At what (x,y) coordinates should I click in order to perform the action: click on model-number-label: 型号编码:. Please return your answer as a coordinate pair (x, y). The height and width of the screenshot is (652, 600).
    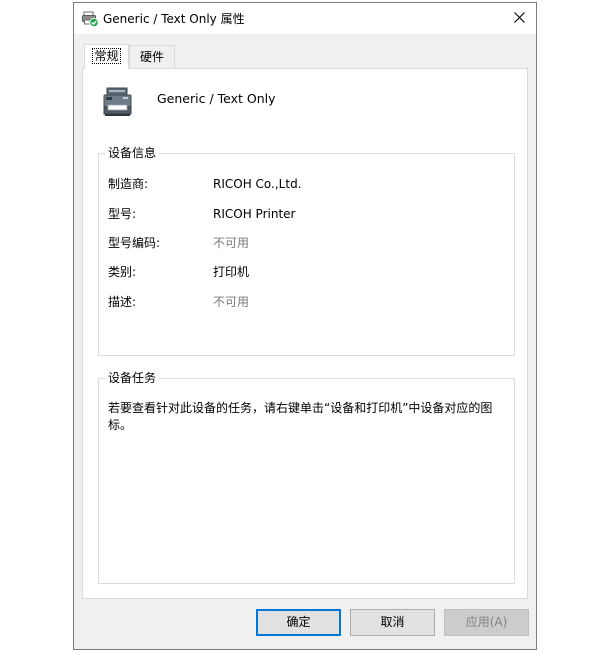
    Looking at the image, I should click on (134, 243).